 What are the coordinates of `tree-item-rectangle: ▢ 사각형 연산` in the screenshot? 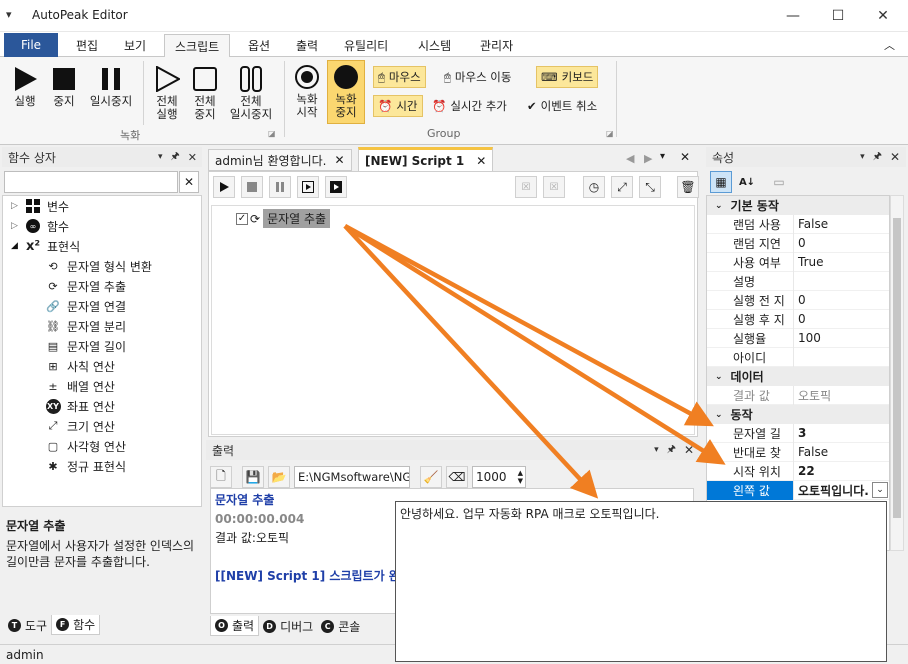 It's located at (123, 446).